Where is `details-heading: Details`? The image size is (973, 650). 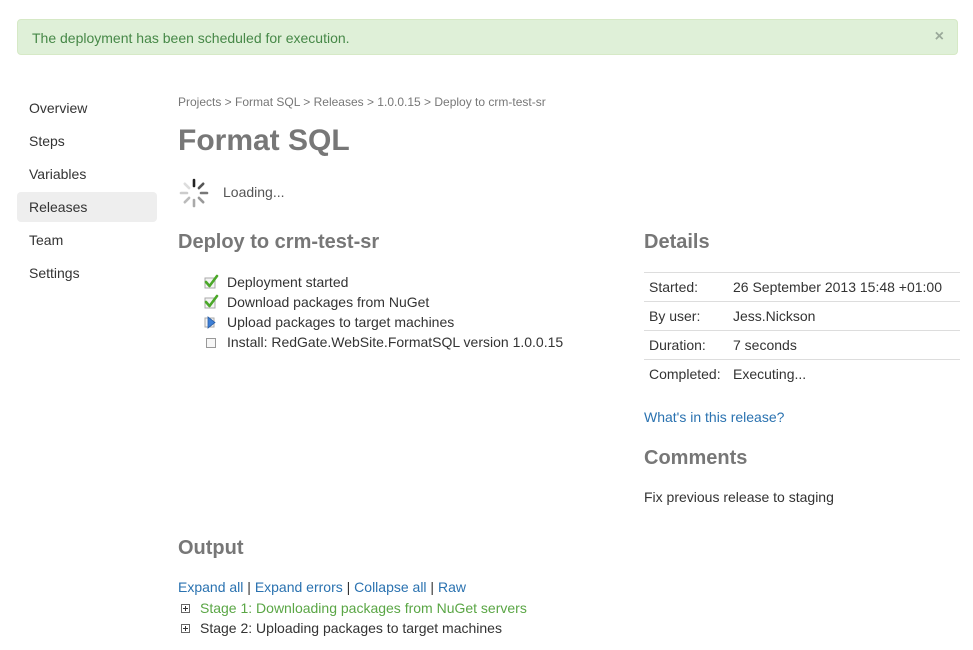
details-heading: Details is located at coordinates (677, 242).